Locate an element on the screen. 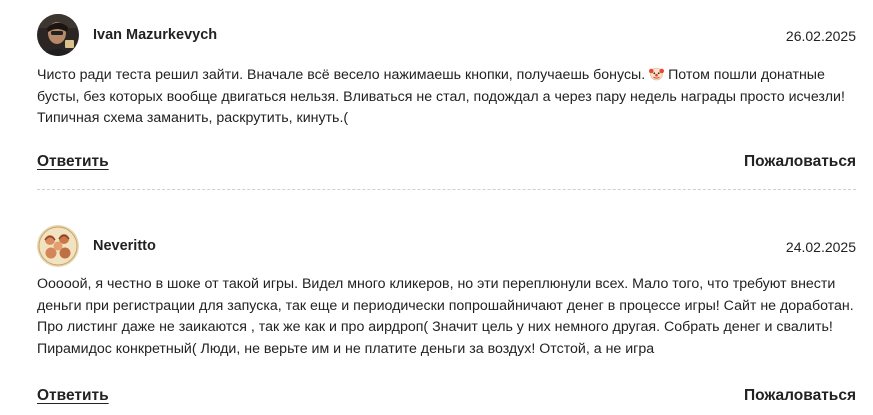 This screenshot has height=415, width=873. author-name: Ivan Mazurkevych is located at coordinates (155, 35).